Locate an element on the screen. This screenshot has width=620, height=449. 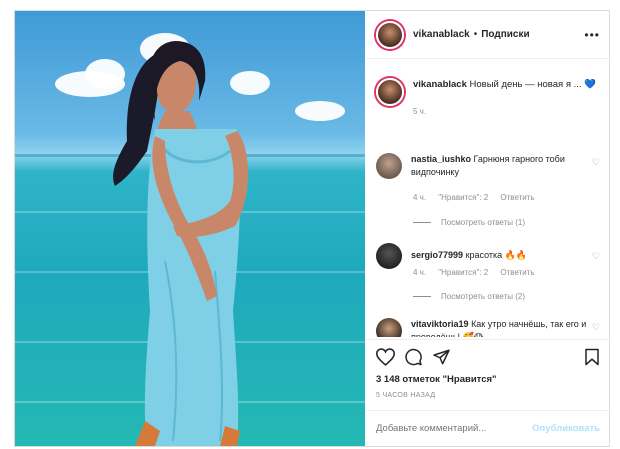
view-replies: Посмотреть ответы (2) is located at coordinates (469, 296).